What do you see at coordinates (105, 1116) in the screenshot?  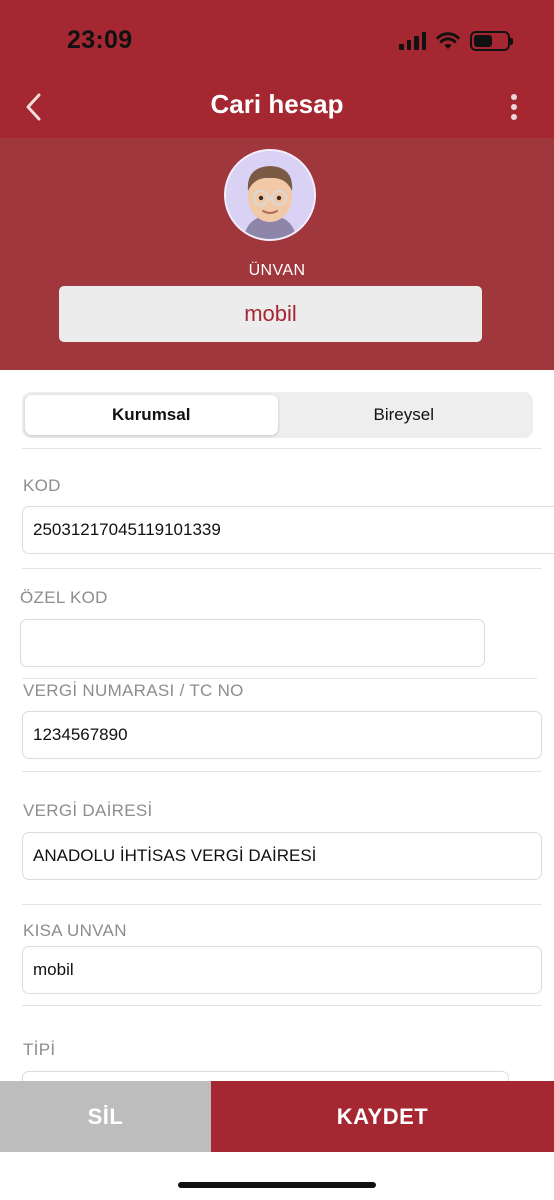 I see `delete-button: SİL` at bounding box center [105, 1116].